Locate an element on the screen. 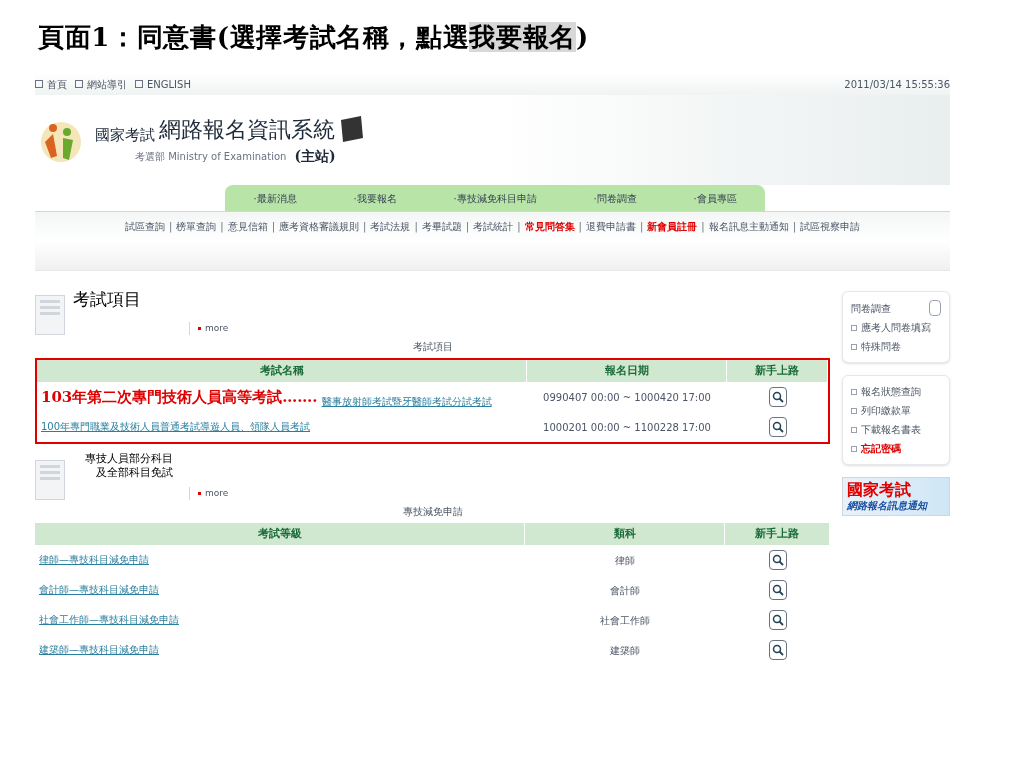 Image resolution: width=1024 pixels, height=768 pixels. table-cell-text: 社會工作師 is located at coordinates (625, 620).